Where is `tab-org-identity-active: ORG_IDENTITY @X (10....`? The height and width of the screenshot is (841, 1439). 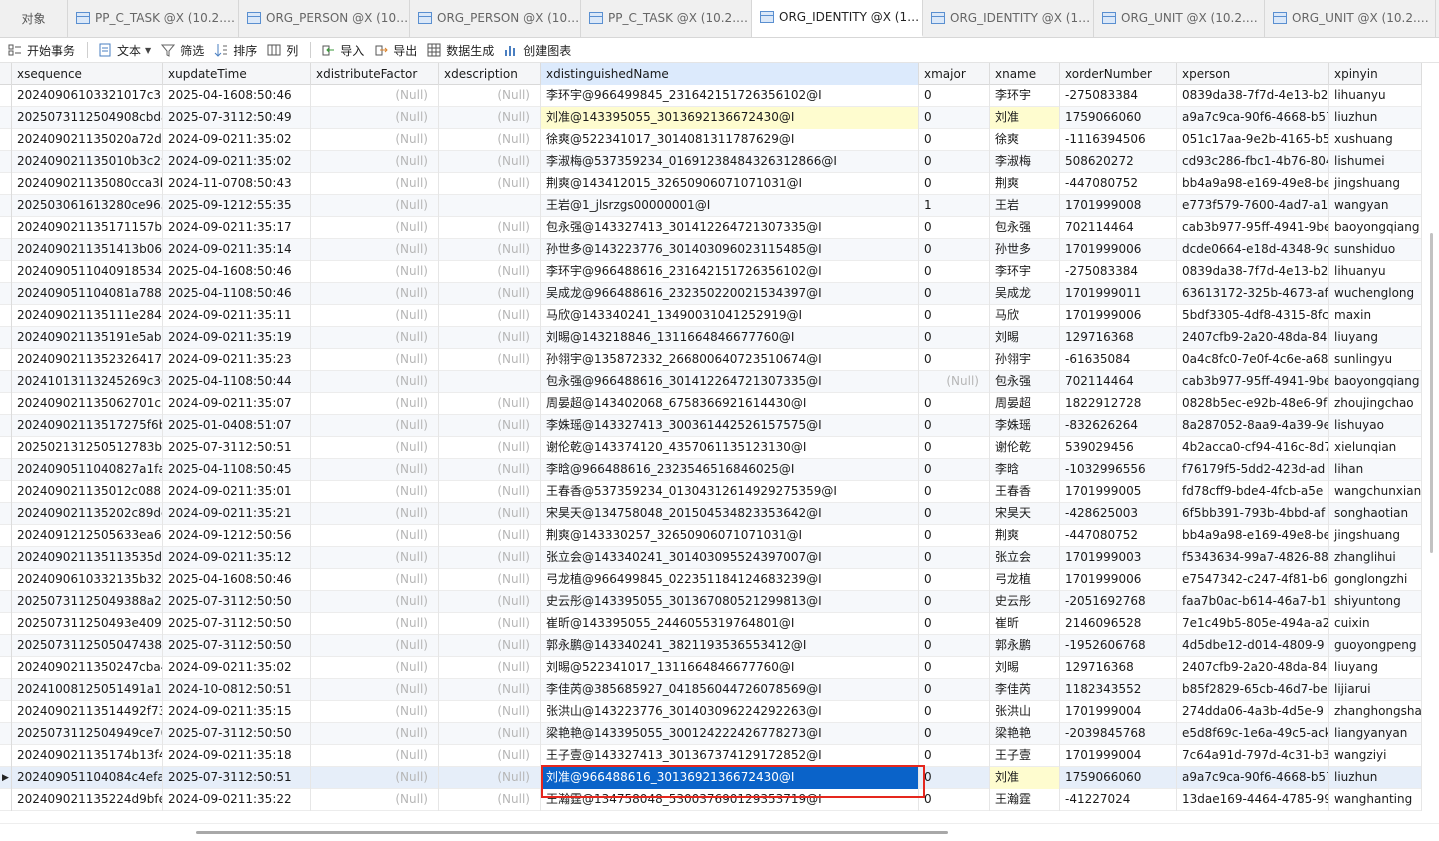
tab-org-identity-active: ORG_IDENTITY @X (10.... is located at coordinates (837, 18).